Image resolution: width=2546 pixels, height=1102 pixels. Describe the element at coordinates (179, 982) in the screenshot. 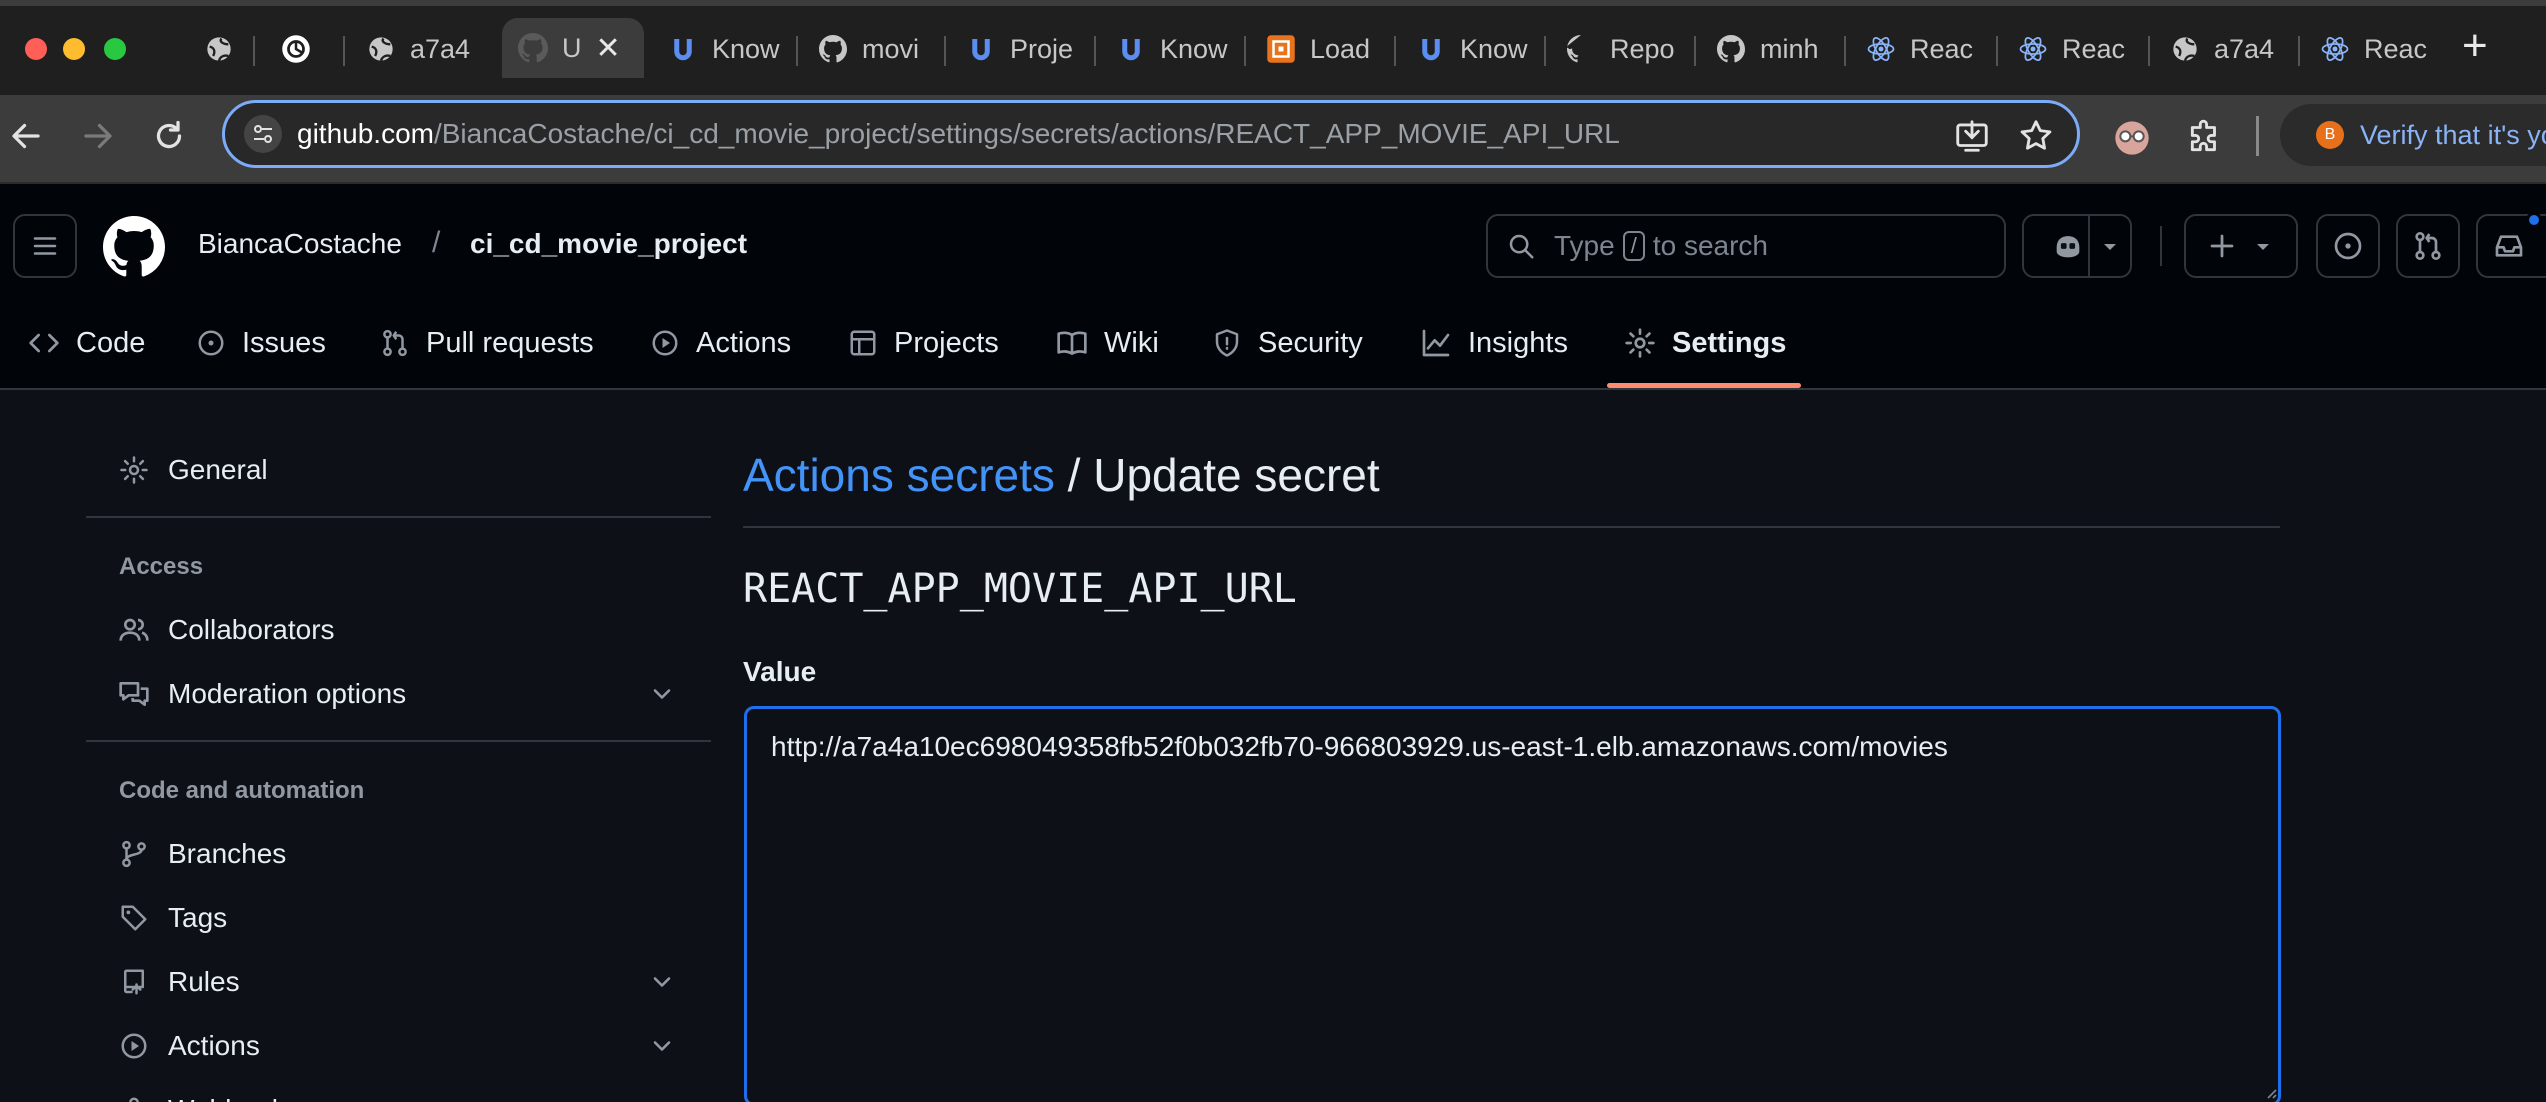

I see `sidebar-item-rules: Rules` at that location.